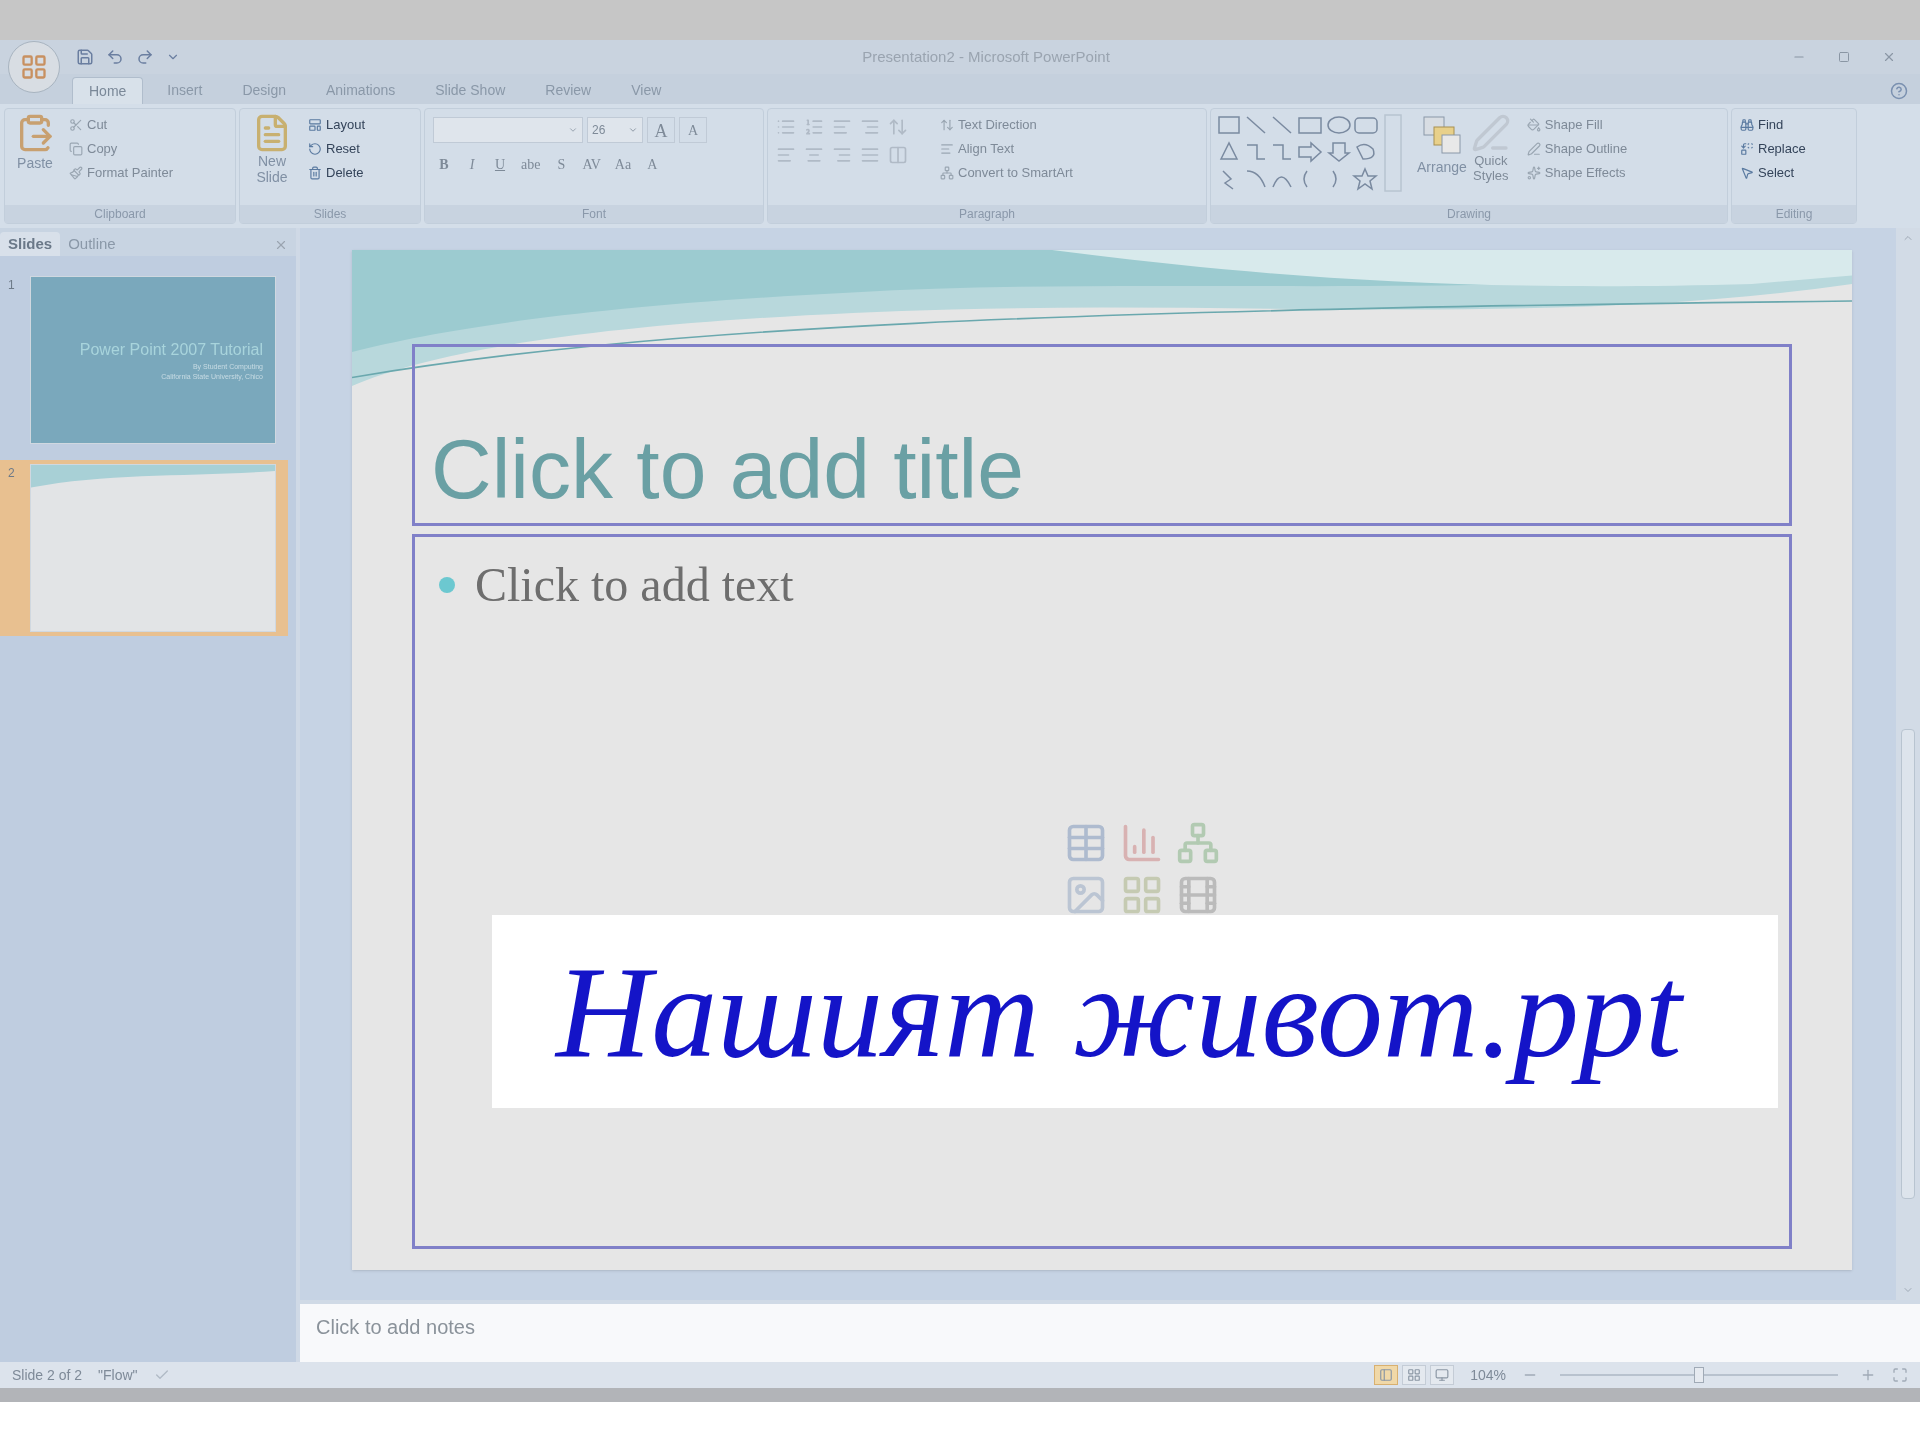 The width and height of the screenshot is (1920, 1440). I want to click on ribbon-tab: View, so click(646, 90).